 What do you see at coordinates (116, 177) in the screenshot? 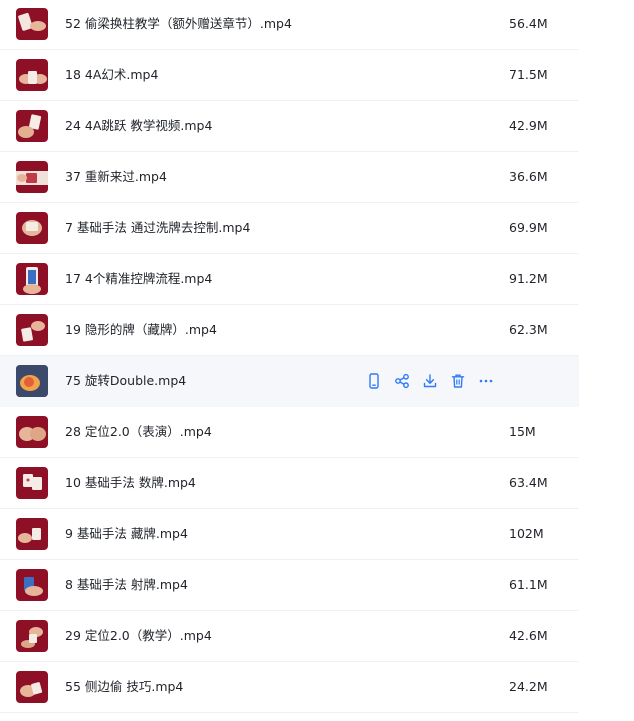
I see `file-name: 37 重新来过.mp4` at bounding box center [116, 177].